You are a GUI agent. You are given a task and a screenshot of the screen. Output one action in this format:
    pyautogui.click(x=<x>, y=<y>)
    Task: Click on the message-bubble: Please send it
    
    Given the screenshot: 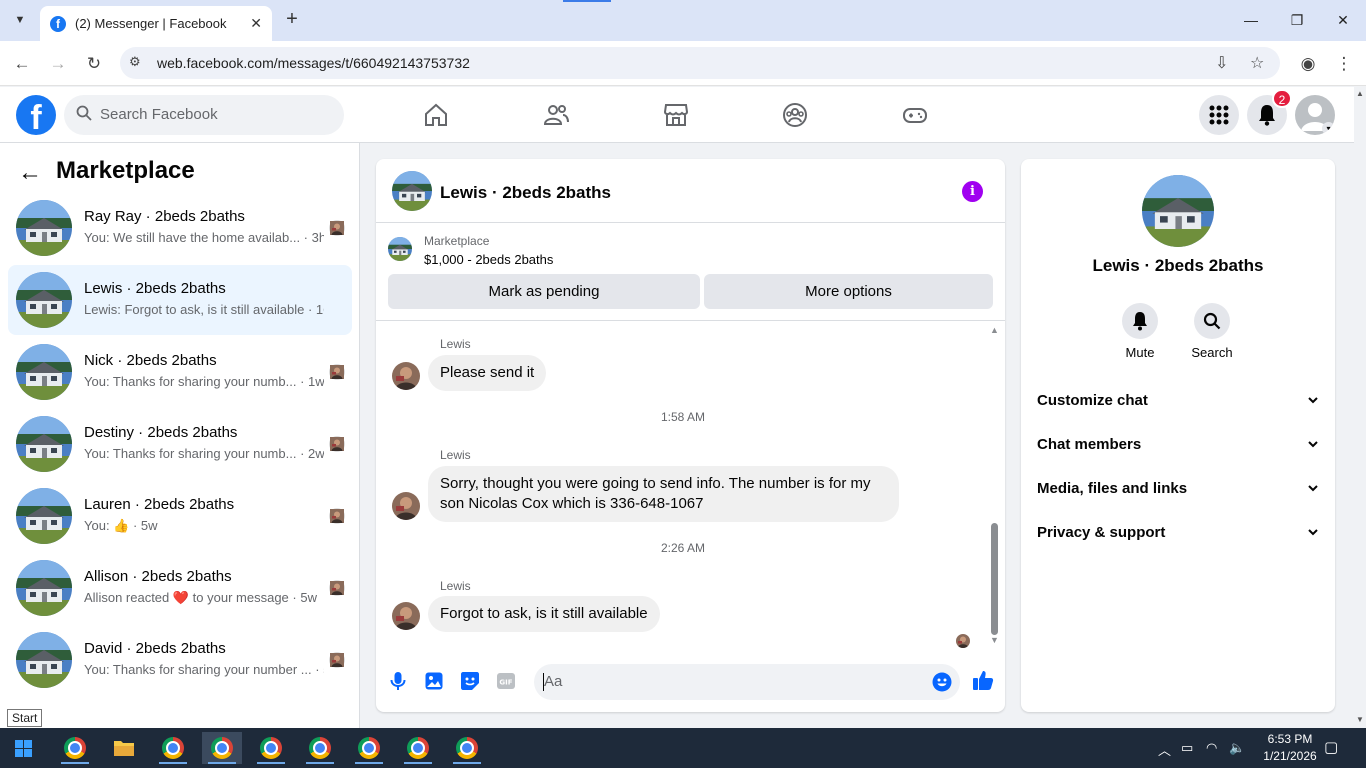 What is the action you would take?
    pyautogui.click(x=487, y=373)
    